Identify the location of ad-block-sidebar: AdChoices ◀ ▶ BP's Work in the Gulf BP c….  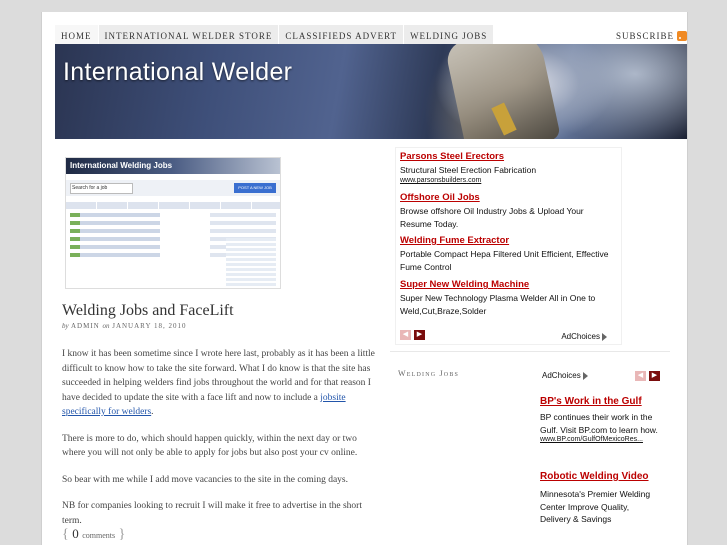
(600, 456).